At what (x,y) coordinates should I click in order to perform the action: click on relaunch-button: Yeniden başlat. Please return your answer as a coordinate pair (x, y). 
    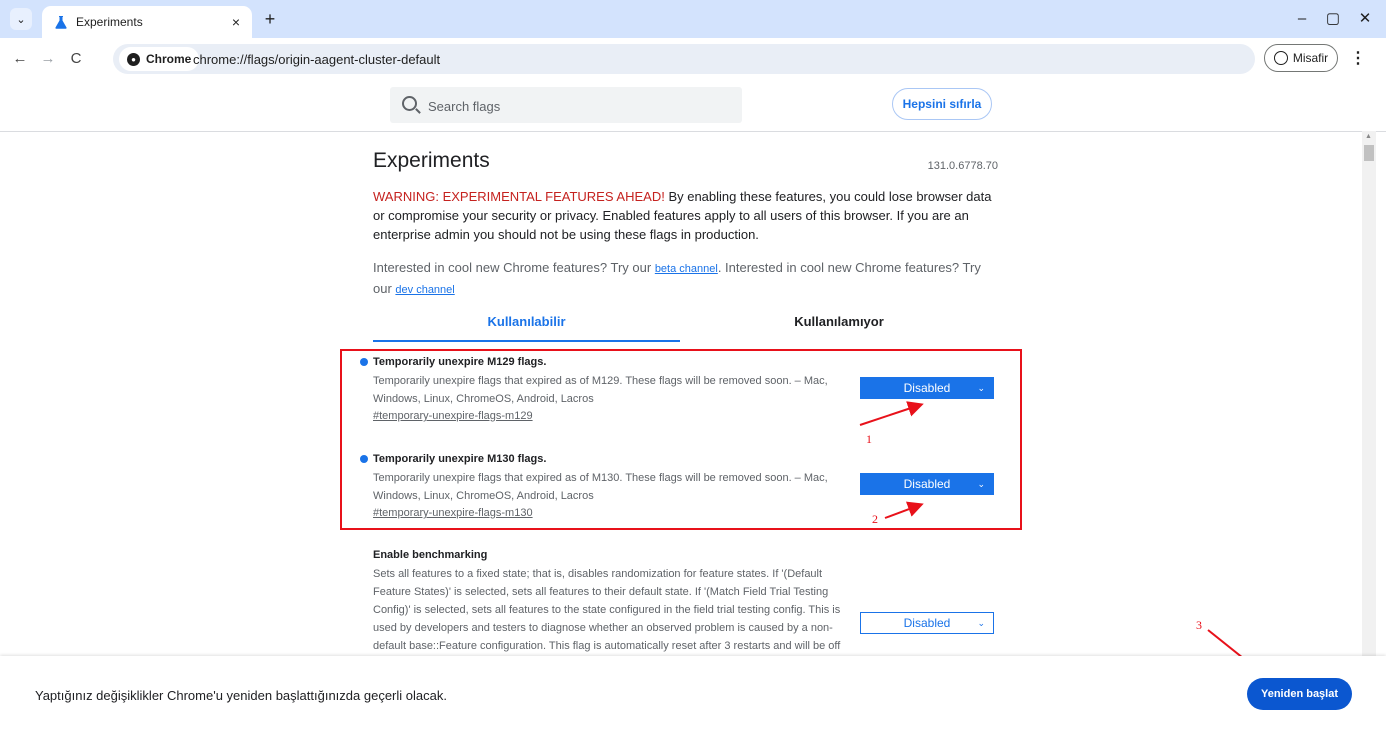
    Looking at the image, I should click on (1299, 694).